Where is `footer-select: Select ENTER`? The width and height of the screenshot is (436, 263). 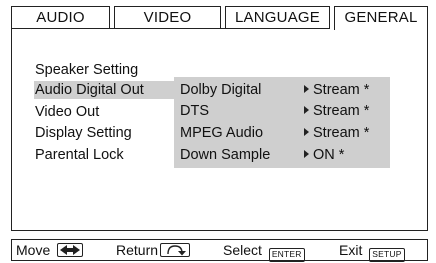 footer-select: Select ENTER is located at coordinates (264, 252).